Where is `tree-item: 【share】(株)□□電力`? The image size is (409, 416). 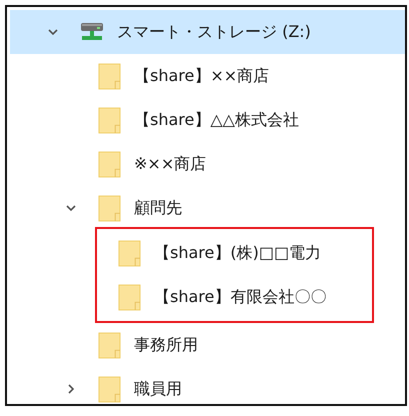
tree-item: 【share】(株)□□電力 is located at coordinates (234, 253).